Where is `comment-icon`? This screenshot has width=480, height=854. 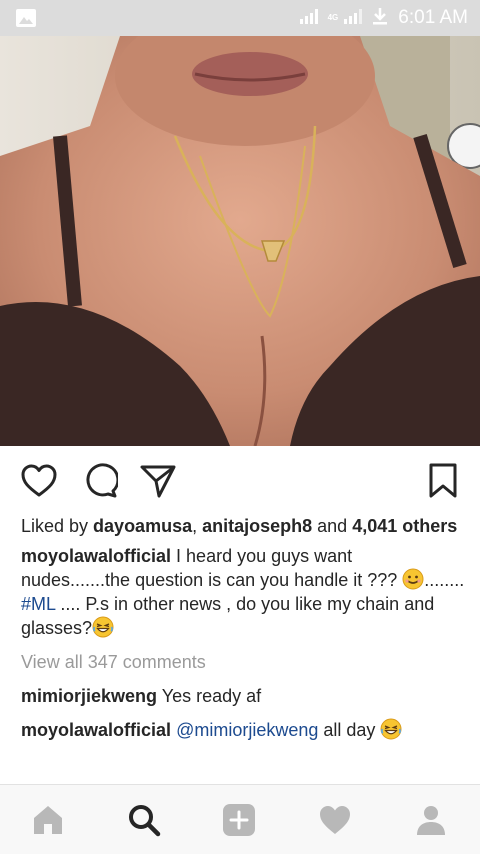 comment-icon is located at coordinates (100, 481).